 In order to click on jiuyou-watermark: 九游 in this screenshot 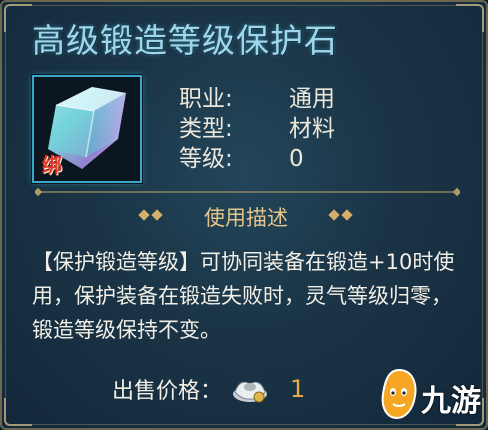, I will do `click(431, 394)`.